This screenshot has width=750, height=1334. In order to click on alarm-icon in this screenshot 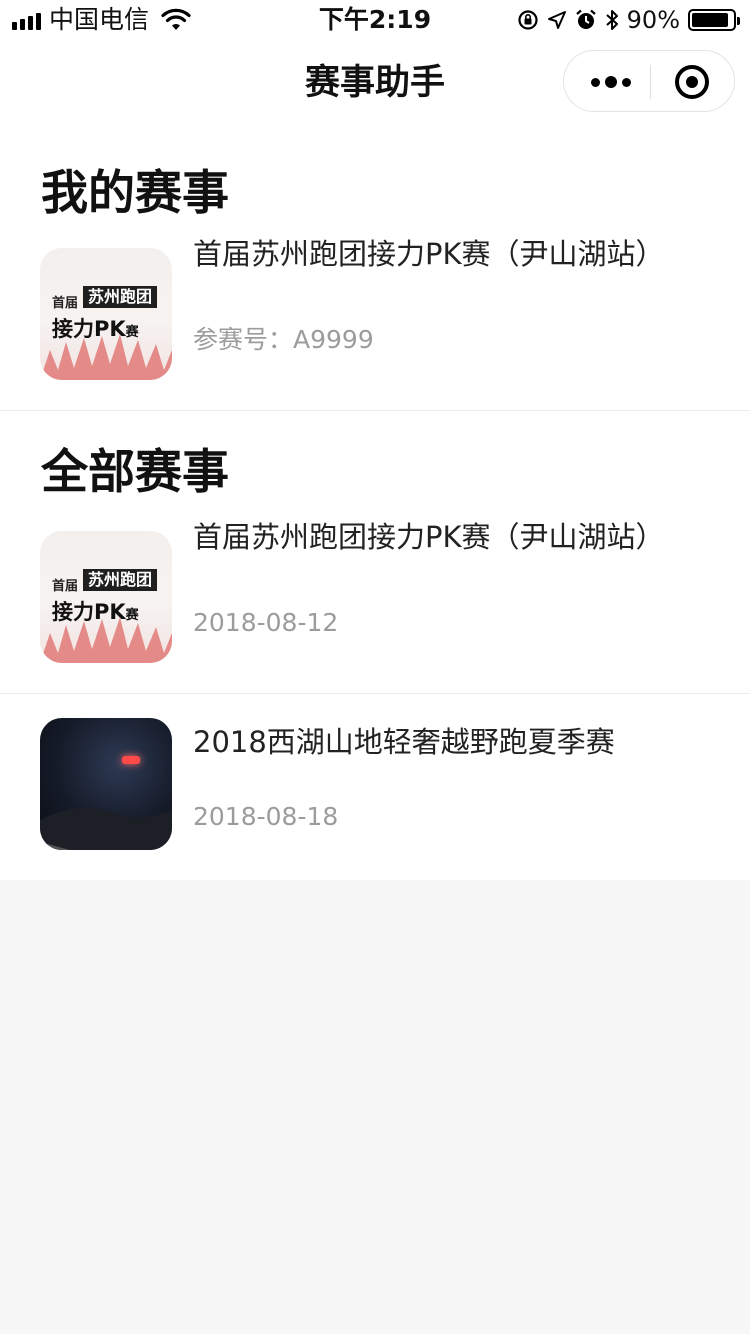, I will do `click(585, 19)`.